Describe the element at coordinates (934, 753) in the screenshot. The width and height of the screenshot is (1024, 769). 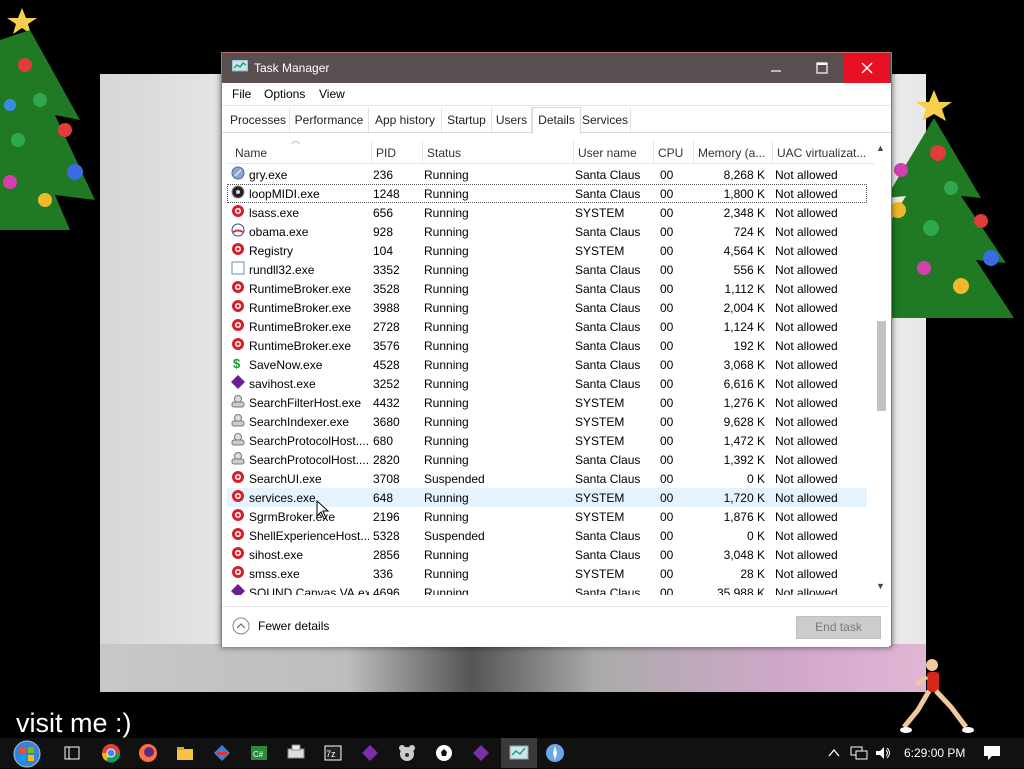
I see `taskbar-clock: 6:29:00 PM` at that location.